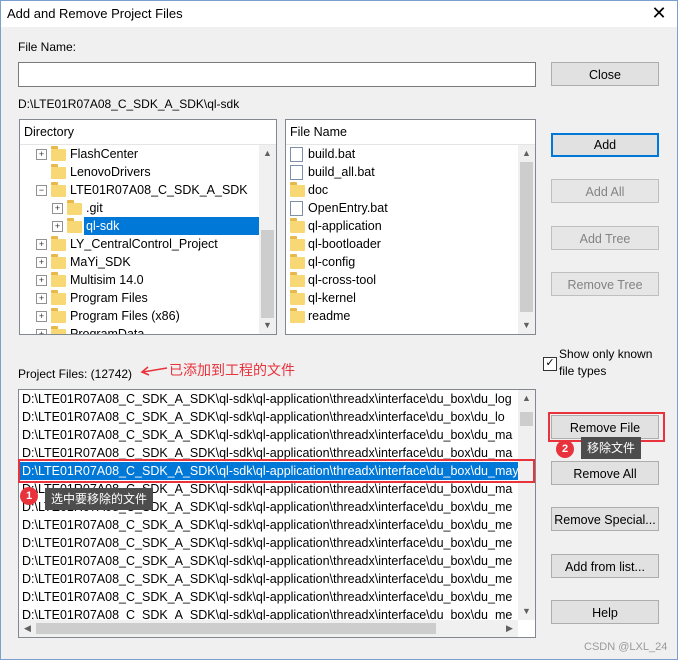  I want to click on scroll-left-icon: ◀, so click(27, 628).